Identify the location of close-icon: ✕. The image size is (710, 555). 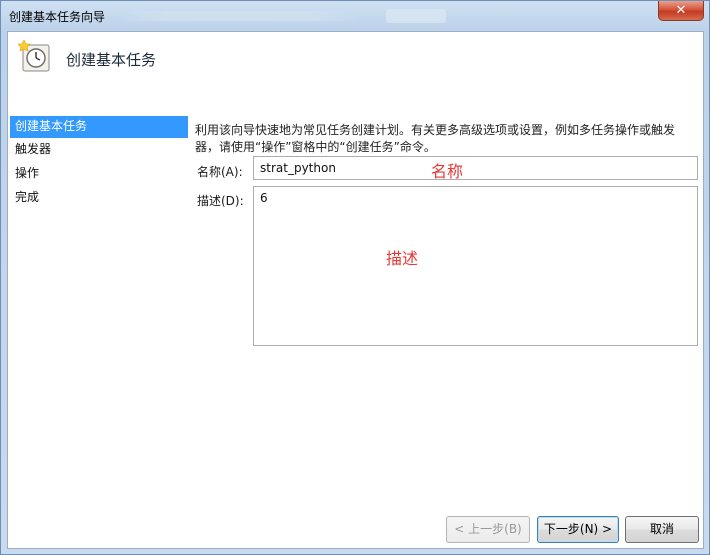
(681, 10).